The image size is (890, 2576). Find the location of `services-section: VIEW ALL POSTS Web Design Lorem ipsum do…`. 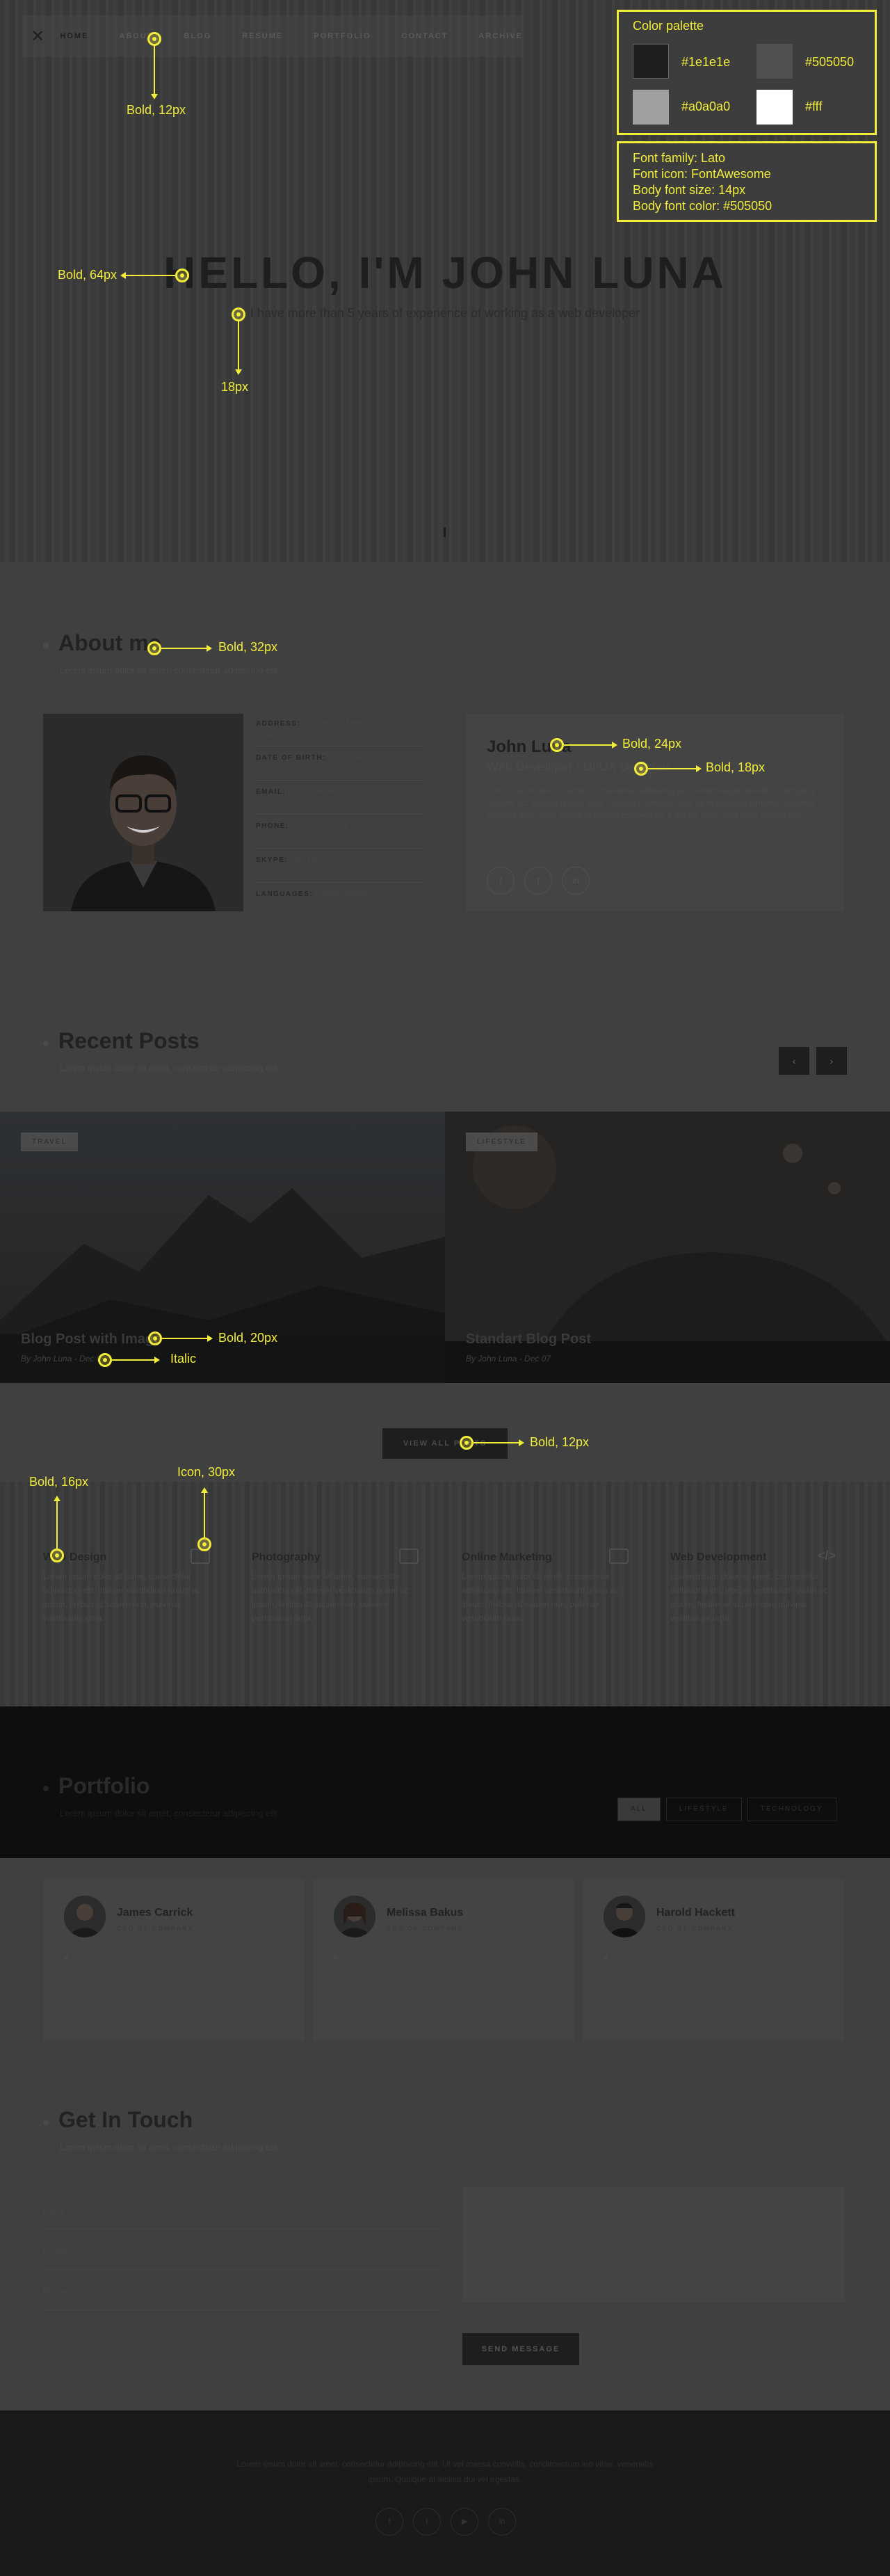

services-section: VIEW ALL POSTS Web Design Lorem ipsum do… is located at coordinates (445, 1544).